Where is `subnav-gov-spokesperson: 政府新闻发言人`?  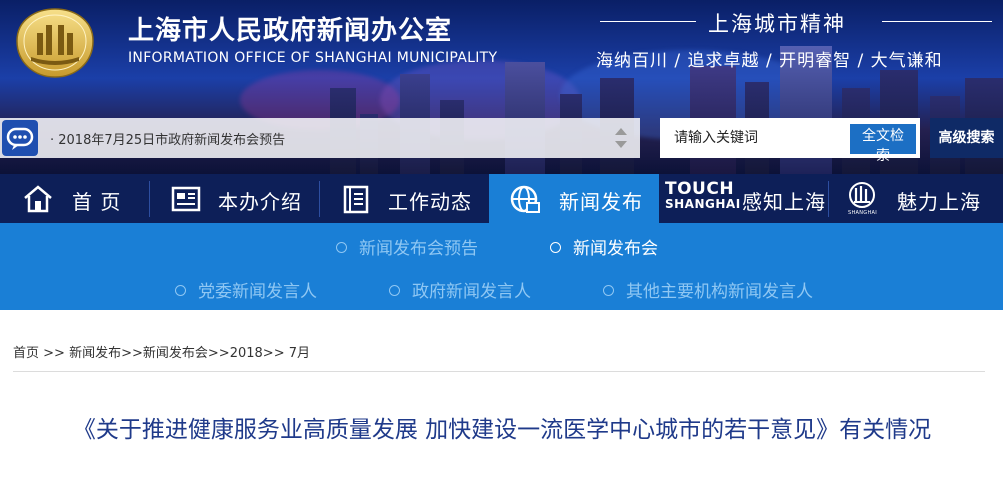
subnav-gov-spokesperson: 政府新闻发言人 is located at coordinates (460, 289).